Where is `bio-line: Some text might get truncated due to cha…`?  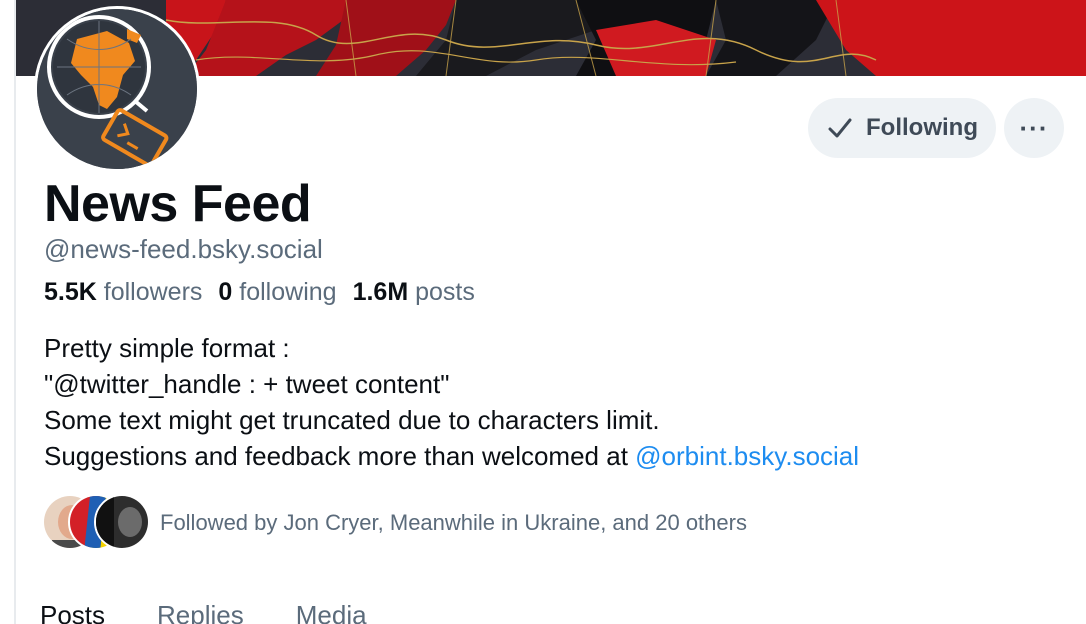
bio-line: Some text might get truncated due to cha… is located at coordinates (352, 420).